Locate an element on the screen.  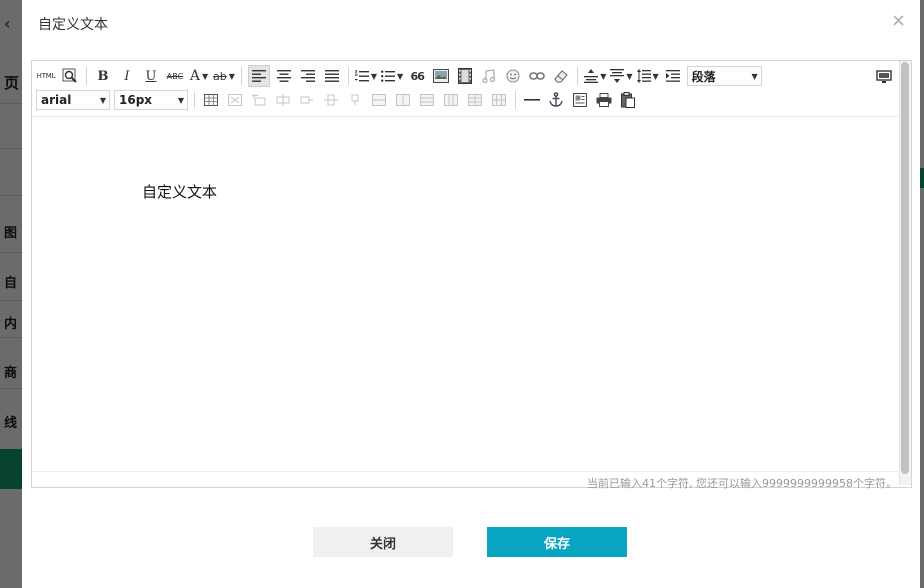
strikethrough-button: ABC is located at coordinates (175, 76).